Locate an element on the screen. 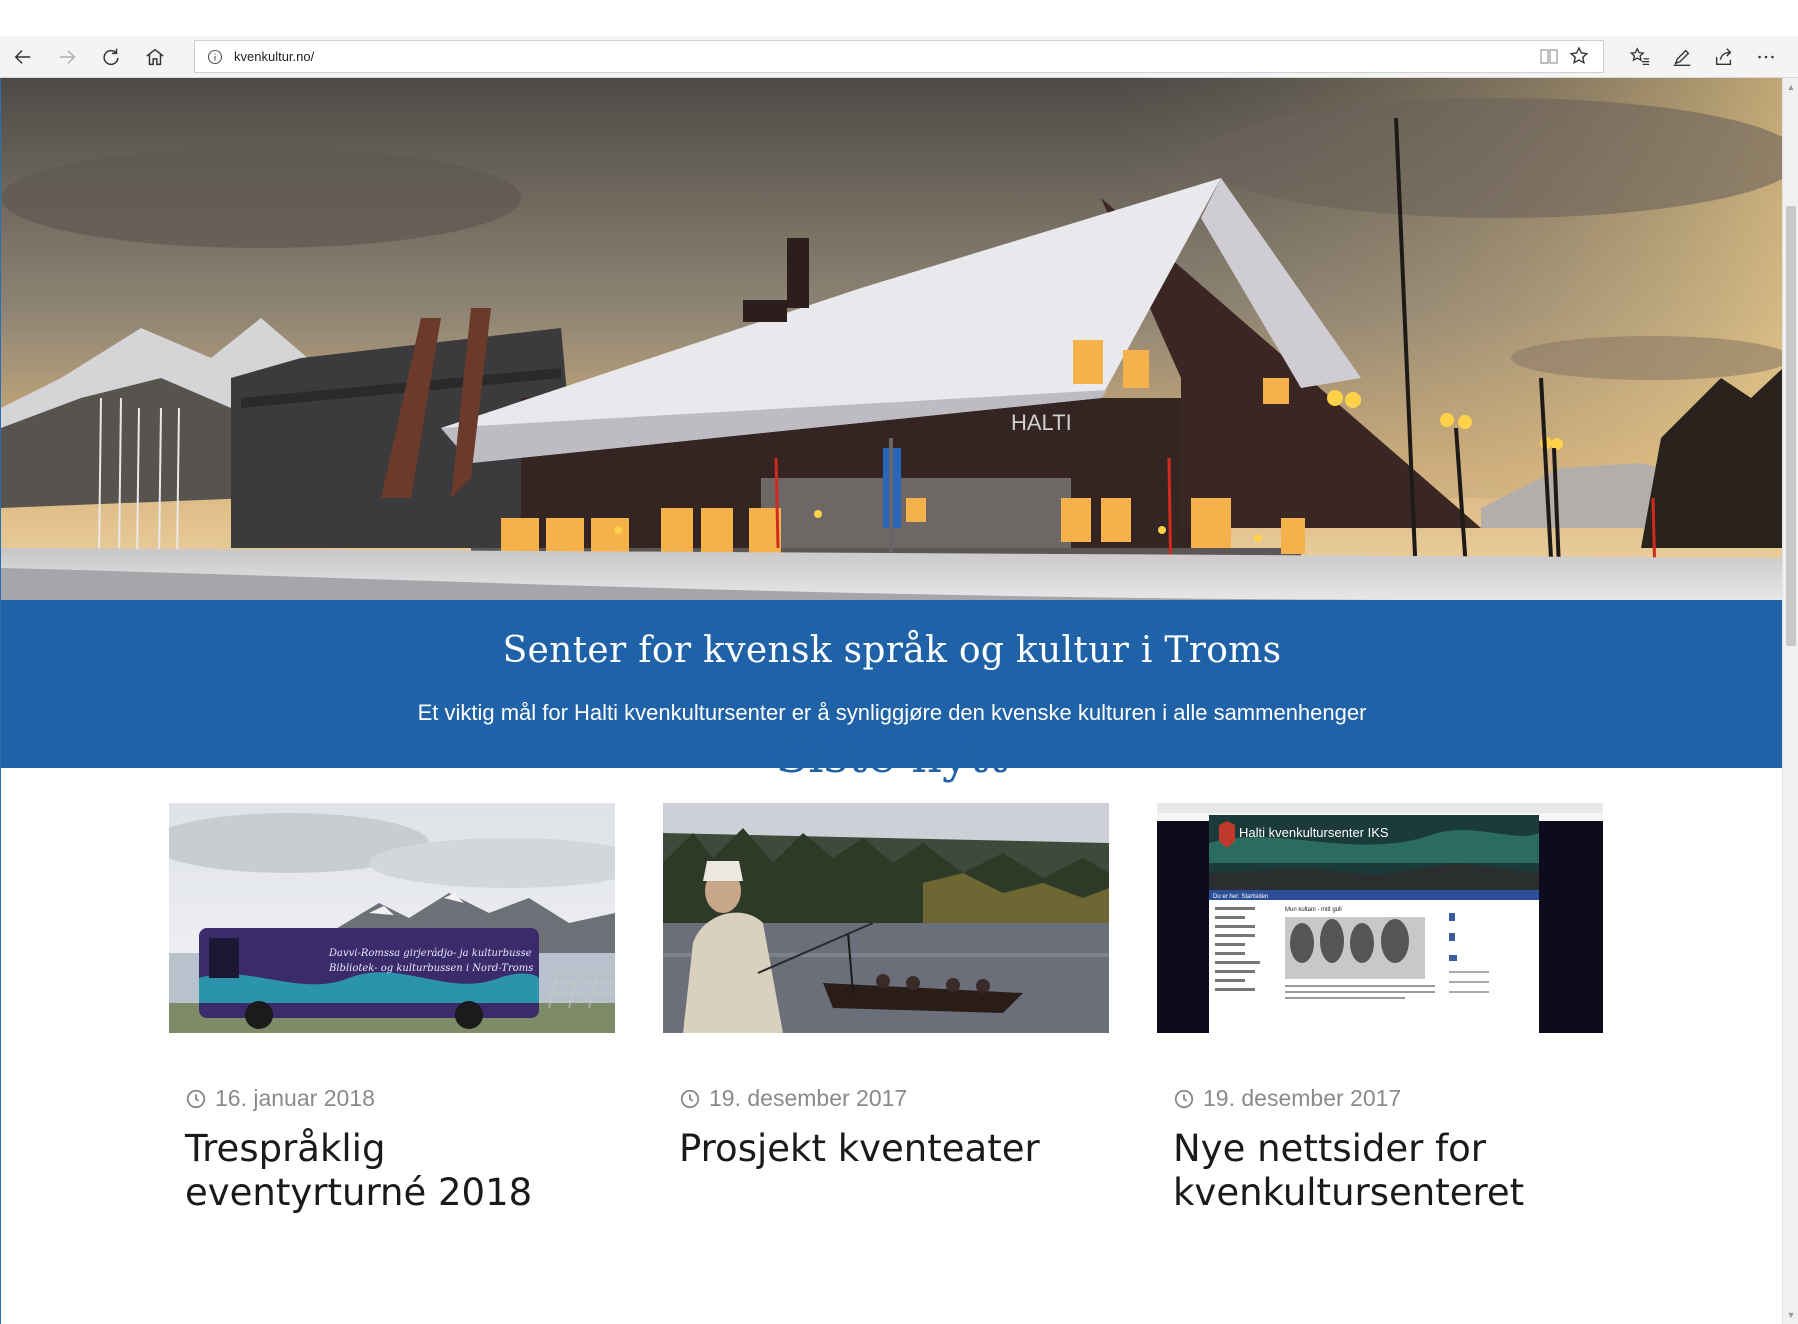 The width and height of the screenshot is (1798, 1324). home-icon is located at coordinates (155, 57).